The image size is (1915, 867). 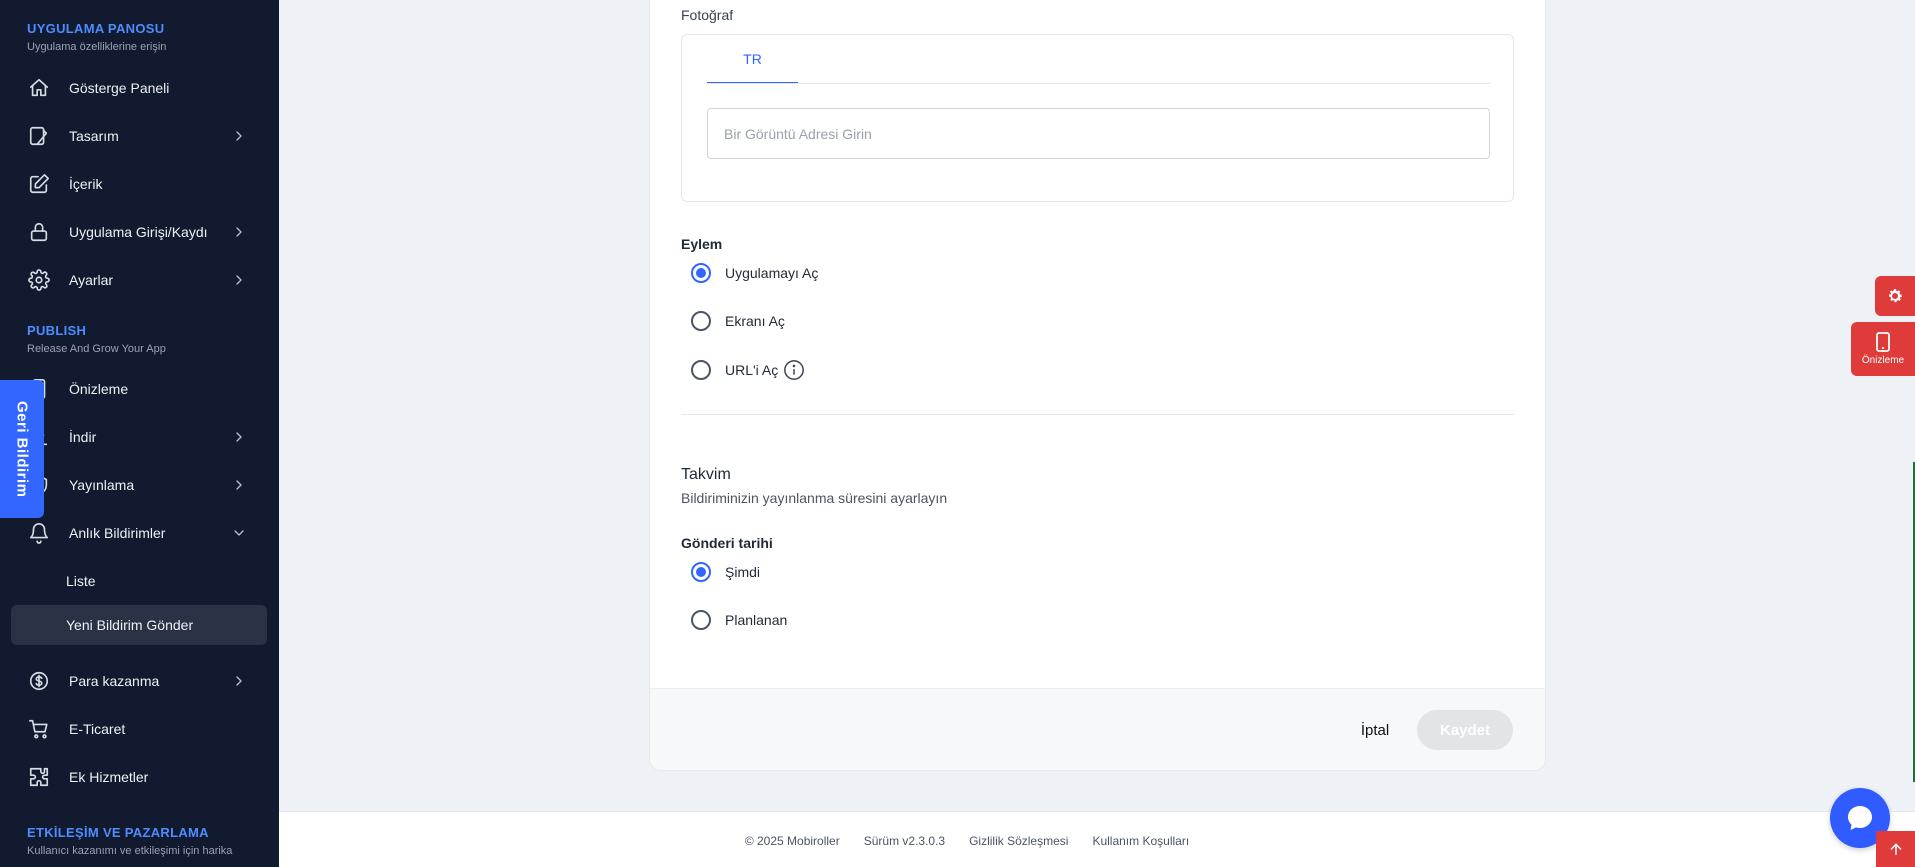 What do you see at coordinates (1860, 818) in the screenshot?
I see `chat-bubble-icon` at bounding box center [1860, 818].